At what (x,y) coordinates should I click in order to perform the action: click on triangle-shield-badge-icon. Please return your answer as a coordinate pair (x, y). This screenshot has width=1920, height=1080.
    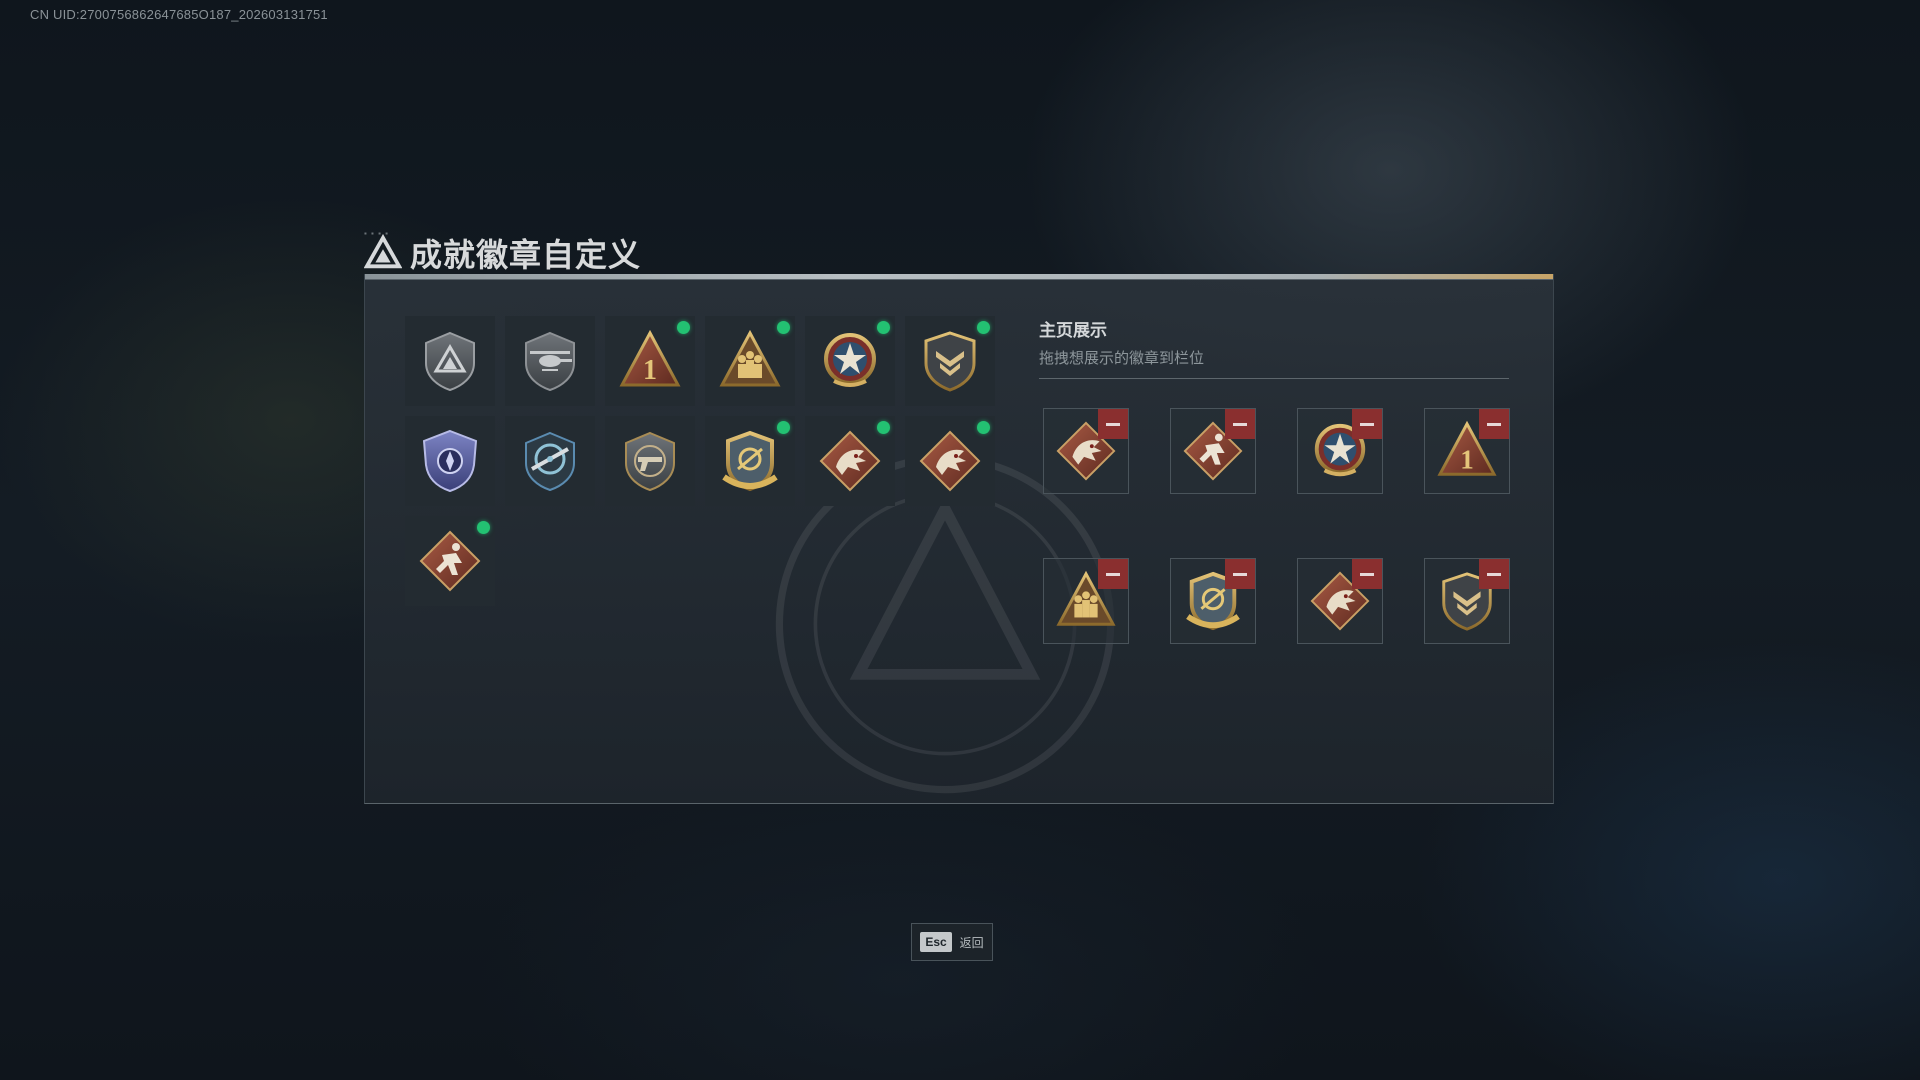
    Looking at the image, I should click on (450, 361).